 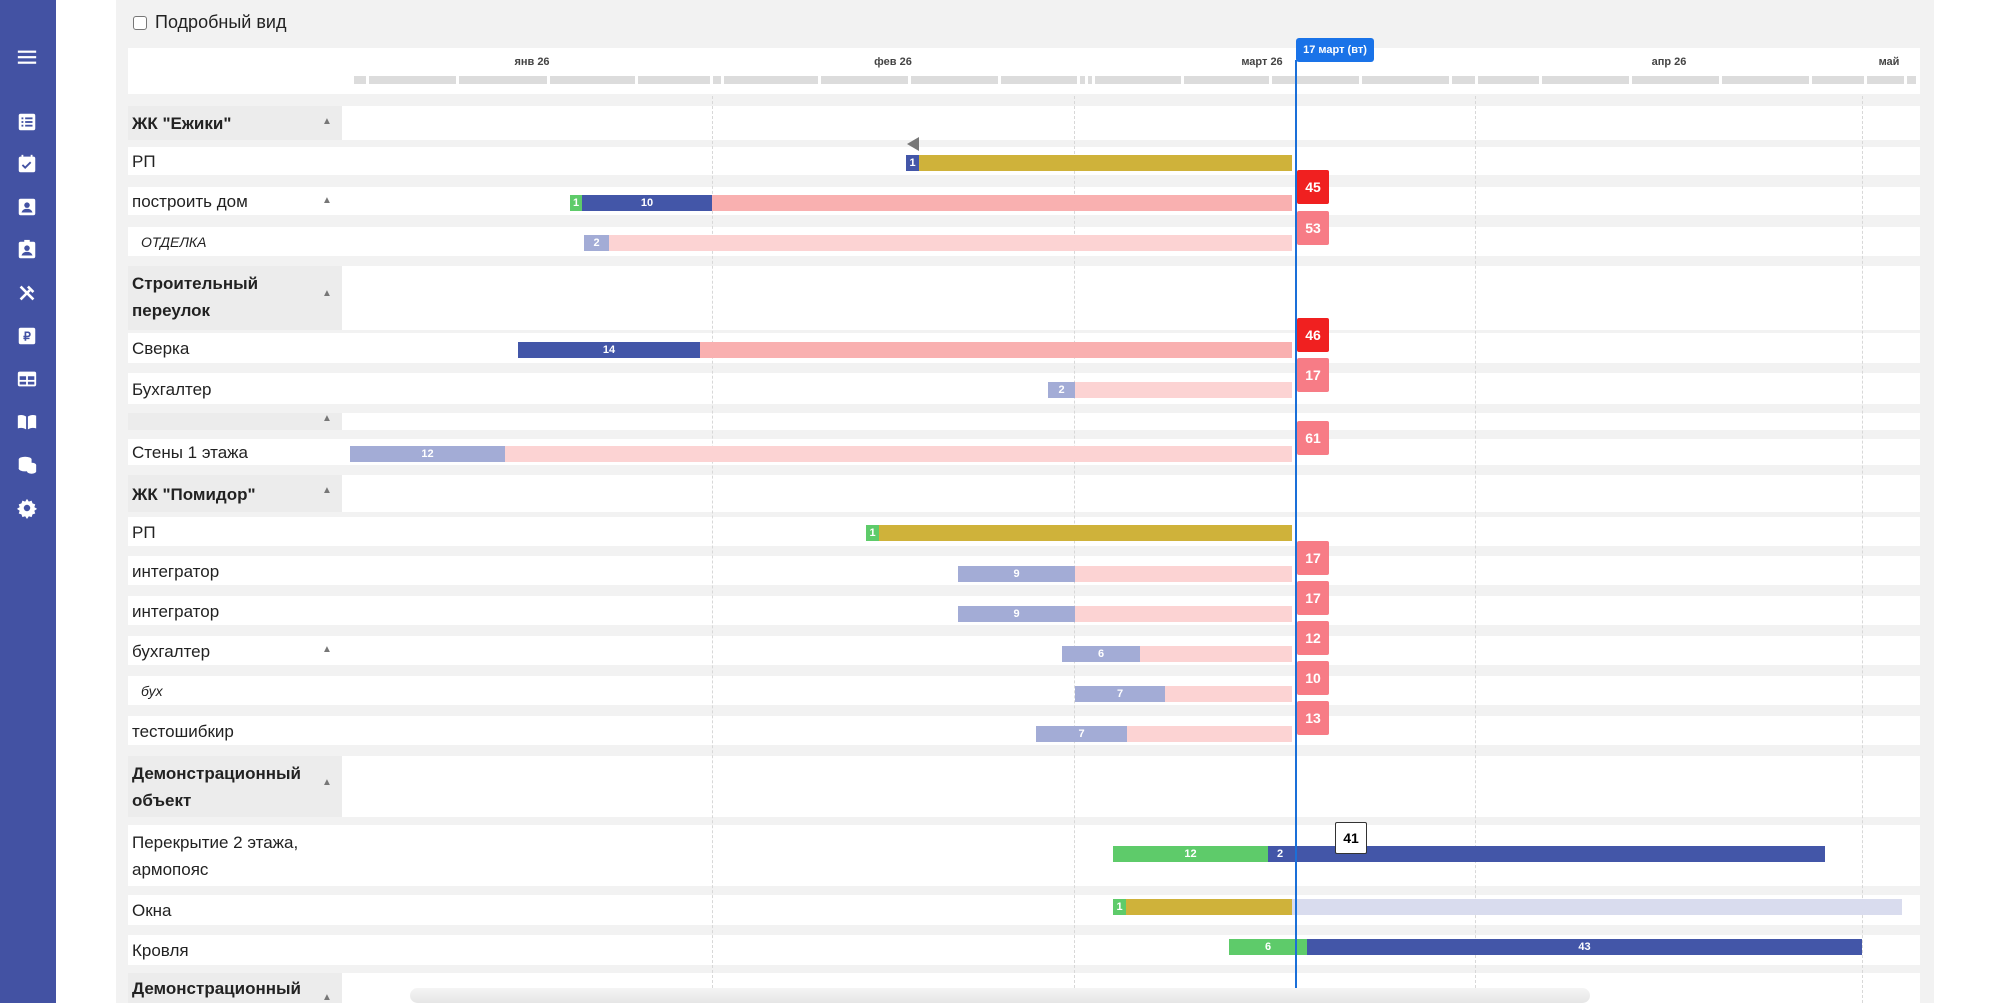 What do you see at coordinates (182, 123) in the screenshot?
I see `row-label: ЖК "Ежики"` at bounding box center [182, 123].